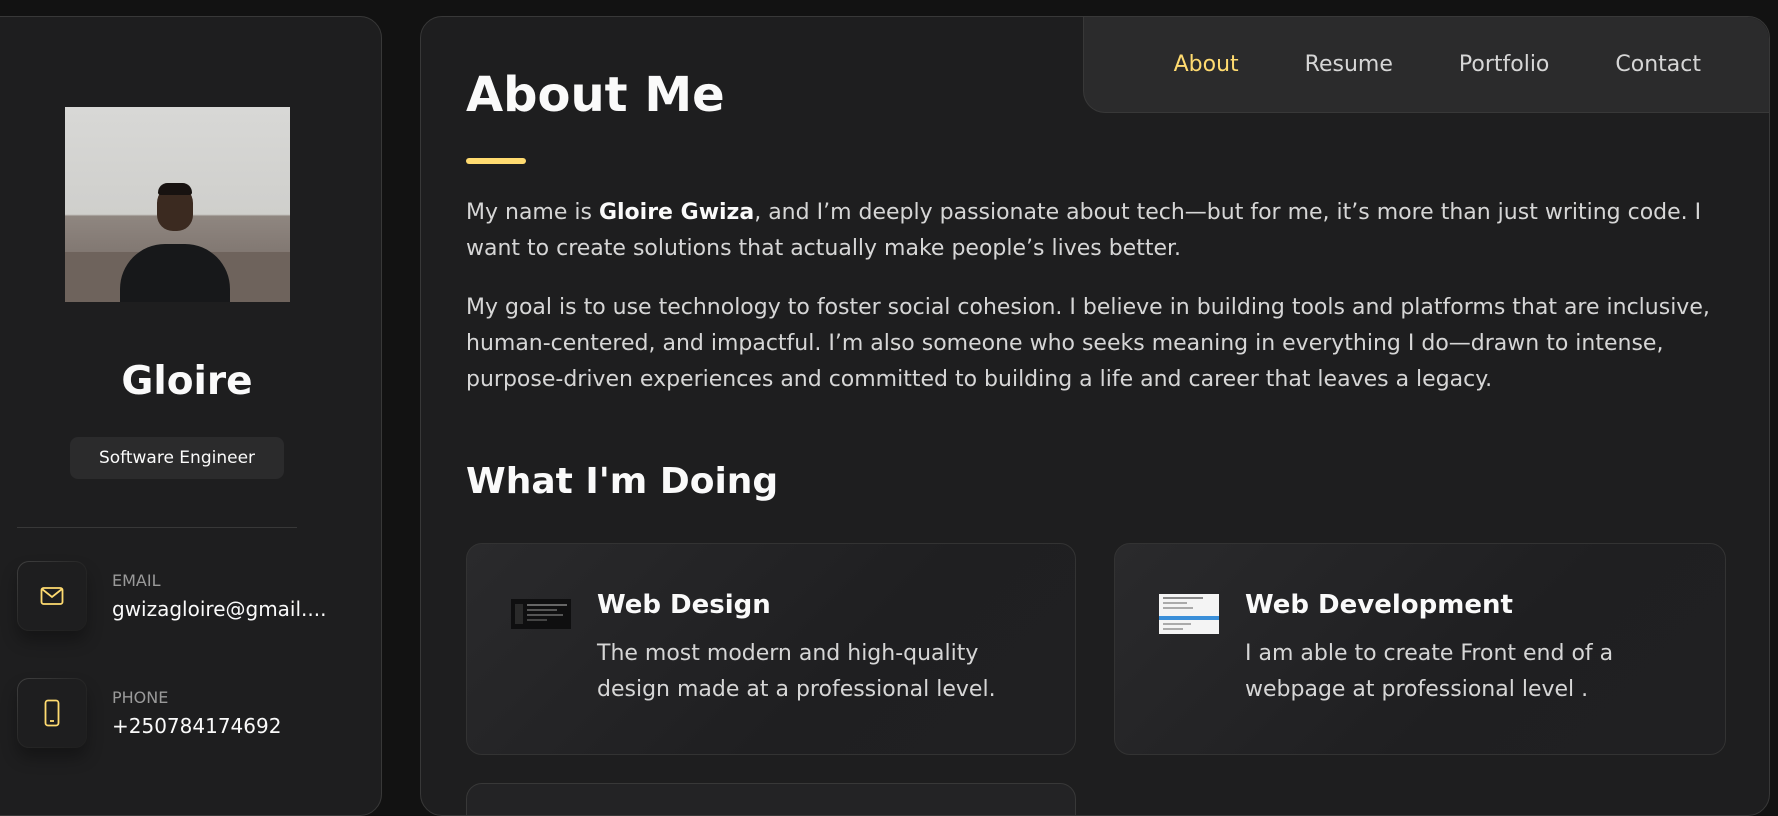 The width and height of the screenshot is (1778, 816). What do you see at coordinates (684, 605) in the screenshot?
I see `service-title: Web Design` at bounding box center [684, 605].